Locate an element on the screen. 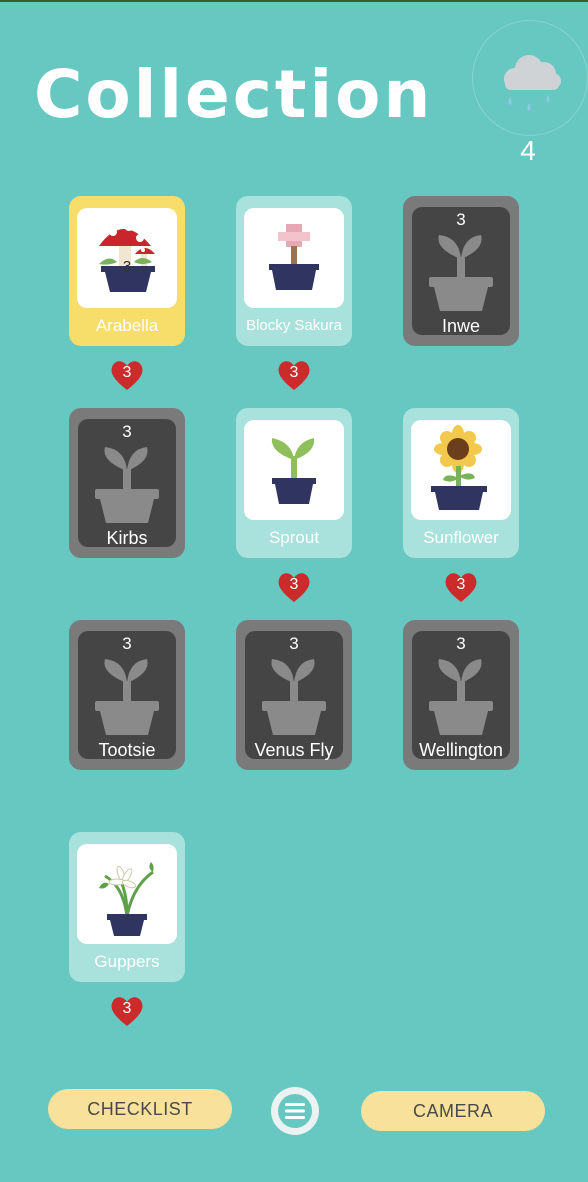  plant-card-sunflower: Sunflower is located at coordinates (461, 483).